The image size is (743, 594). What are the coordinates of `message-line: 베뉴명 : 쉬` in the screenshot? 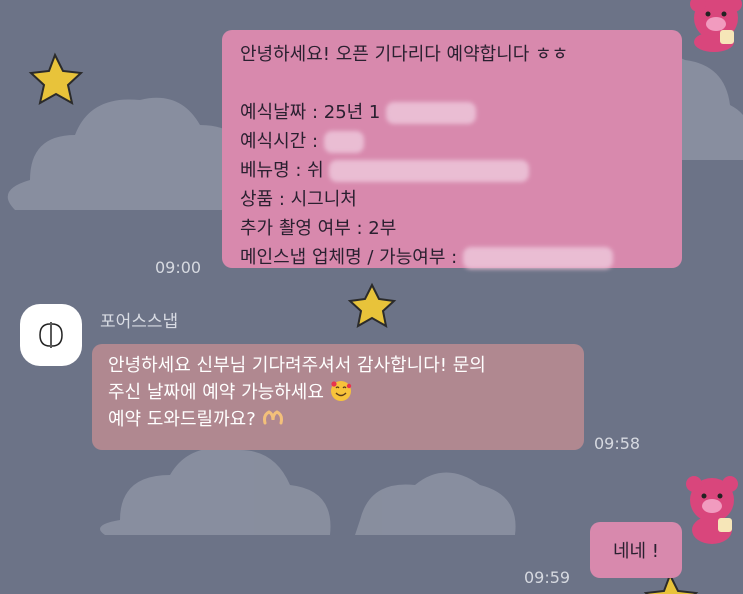 It's located at (282, 170).